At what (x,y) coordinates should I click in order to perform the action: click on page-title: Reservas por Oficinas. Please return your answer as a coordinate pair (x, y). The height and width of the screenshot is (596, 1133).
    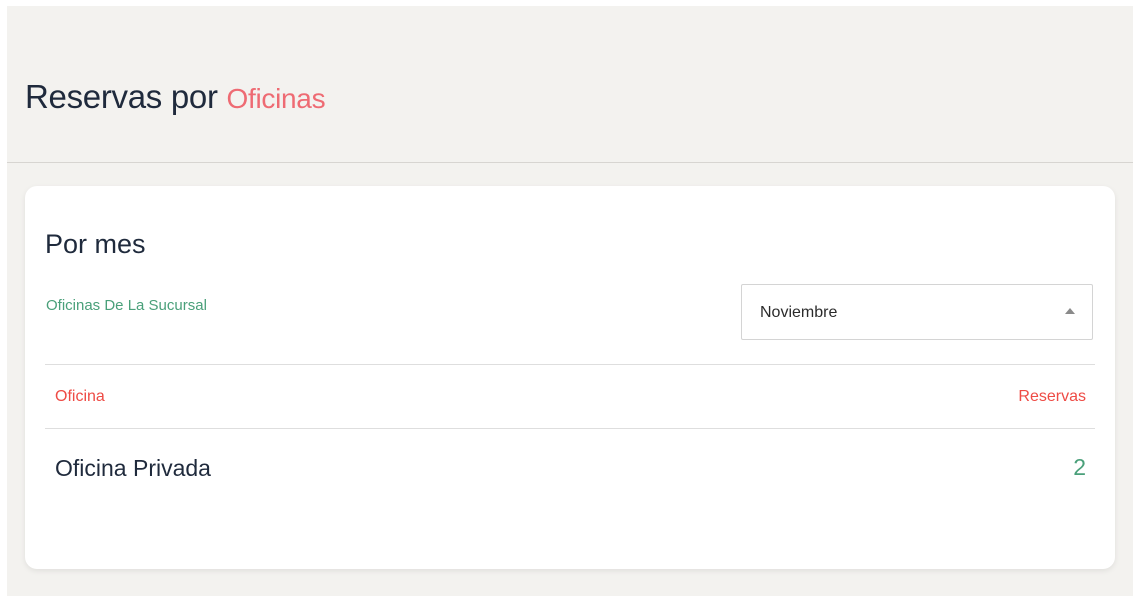
    Looking at the image, I should click on (175, 97).